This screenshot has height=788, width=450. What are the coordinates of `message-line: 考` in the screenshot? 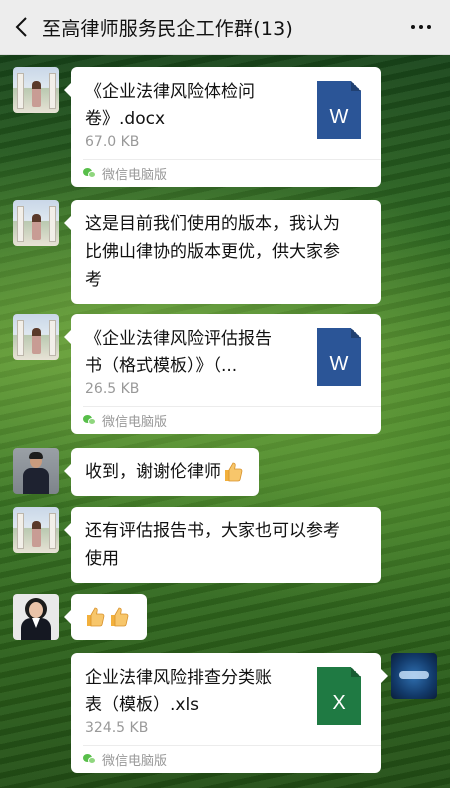 It's located at (93, 280).